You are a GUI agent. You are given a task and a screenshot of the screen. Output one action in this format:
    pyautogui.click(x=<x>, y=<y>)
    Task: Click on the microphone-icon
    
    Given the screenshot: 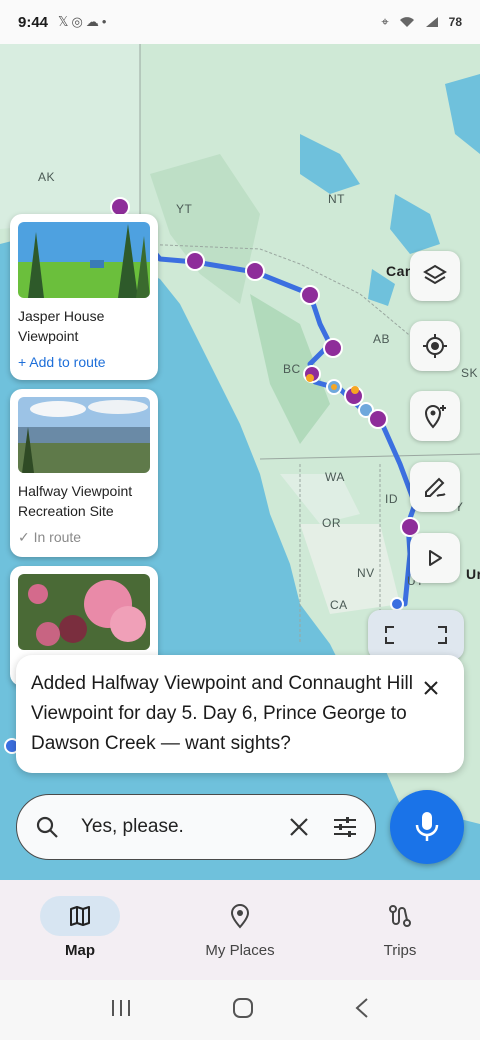 What is the action you would take?
    pyautogui.click(x=427, y=826)
    